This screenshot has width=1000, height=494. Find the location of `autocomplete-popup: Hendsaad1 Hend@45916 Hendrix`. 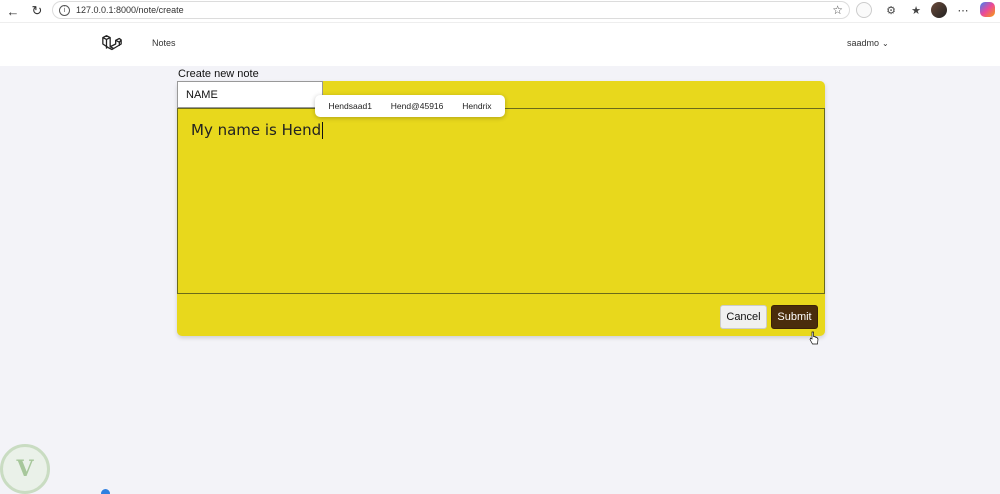

autocomplete-popup: Hendsaad1 Hend@45916 Hendrix is located at coordinates (410, 106).